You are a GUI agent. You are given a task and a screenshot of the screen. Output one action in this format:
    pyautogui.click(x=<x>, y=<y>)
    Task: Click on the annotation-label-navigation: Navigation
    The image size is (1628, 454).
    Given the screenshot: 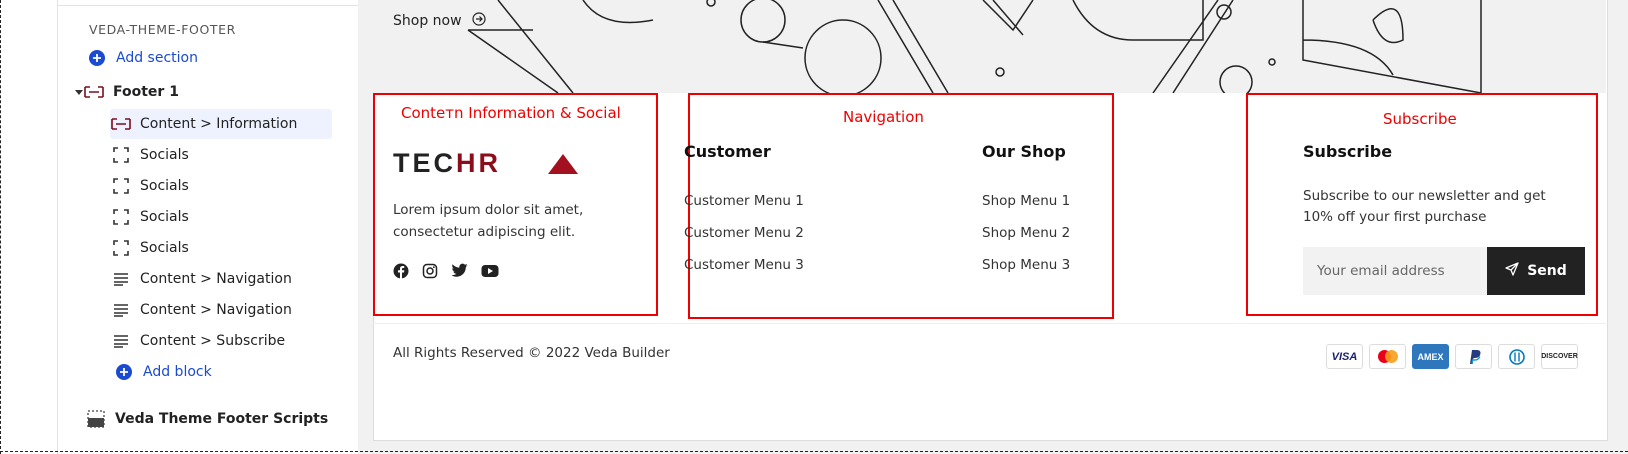 What is the action you would take?
    pyautogui.click(x=883, y=117)
    